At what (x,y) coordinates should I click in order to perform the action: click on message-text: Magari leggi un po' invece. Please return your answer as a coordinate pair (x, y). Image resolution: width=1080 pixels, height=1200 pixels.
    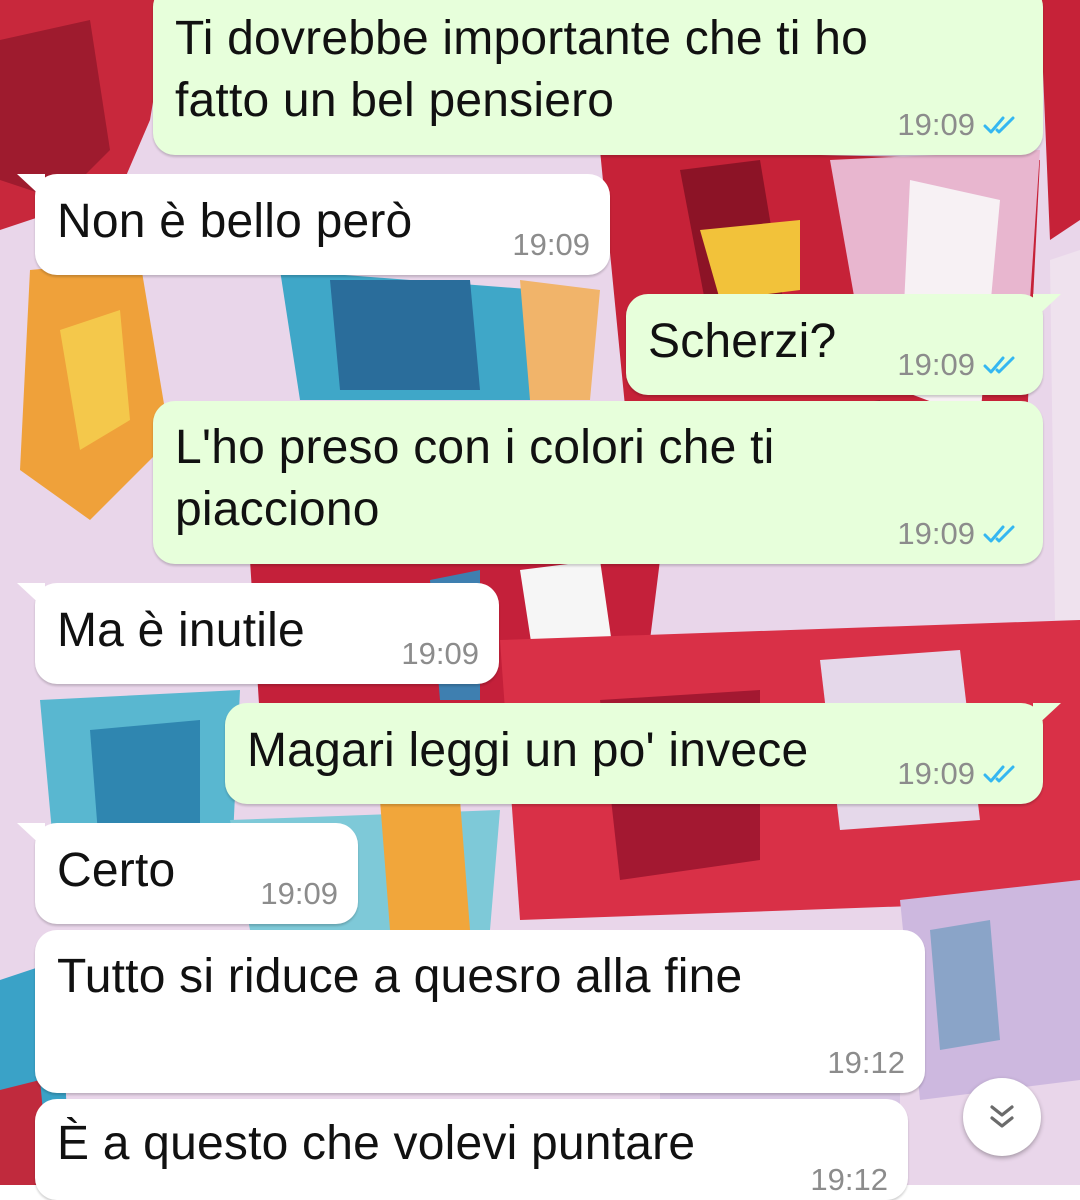
    Looking at the image, I should click on (528, 750).